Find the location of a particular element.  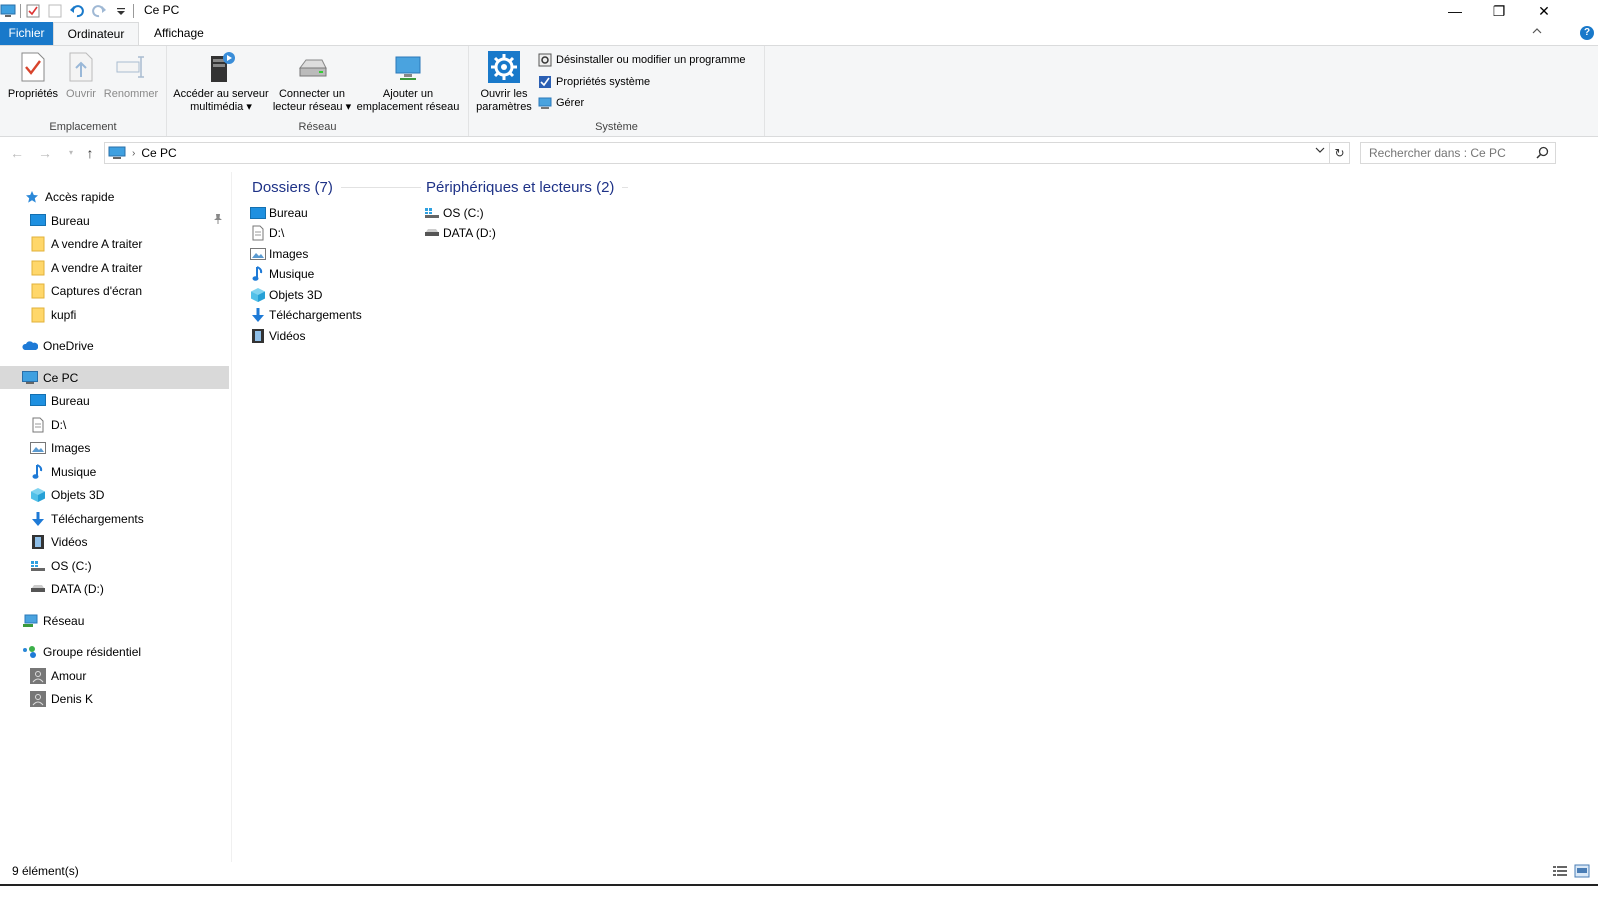

nav-pc-d: D:\ is located at coordinates (114, 424).